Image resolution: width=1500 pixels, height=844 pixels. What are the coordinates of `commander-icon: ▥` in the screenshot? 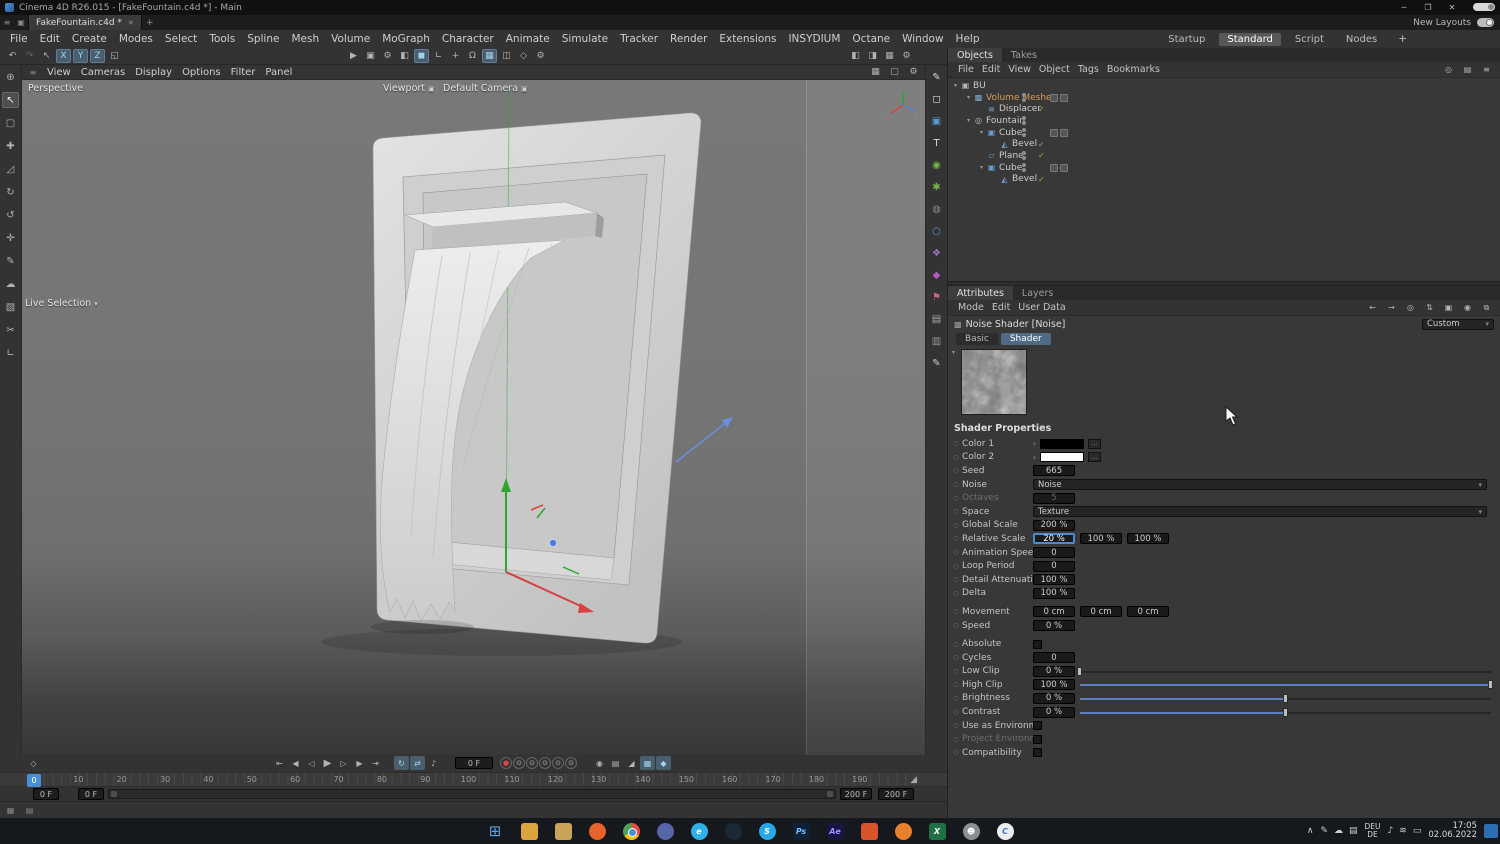 It's located at (936, 341).